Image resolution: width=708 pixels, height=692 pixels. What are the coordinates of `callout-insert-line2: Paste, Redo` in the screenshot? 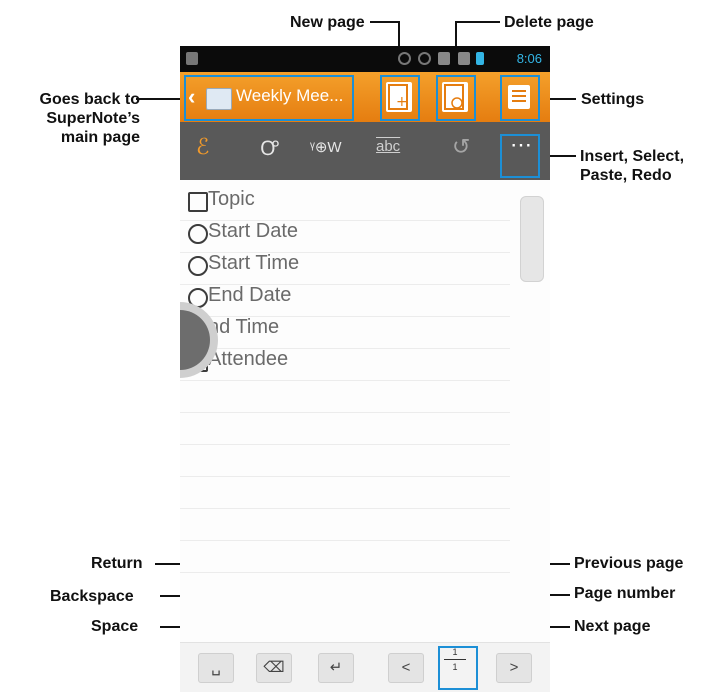 It's located at (626, 175).